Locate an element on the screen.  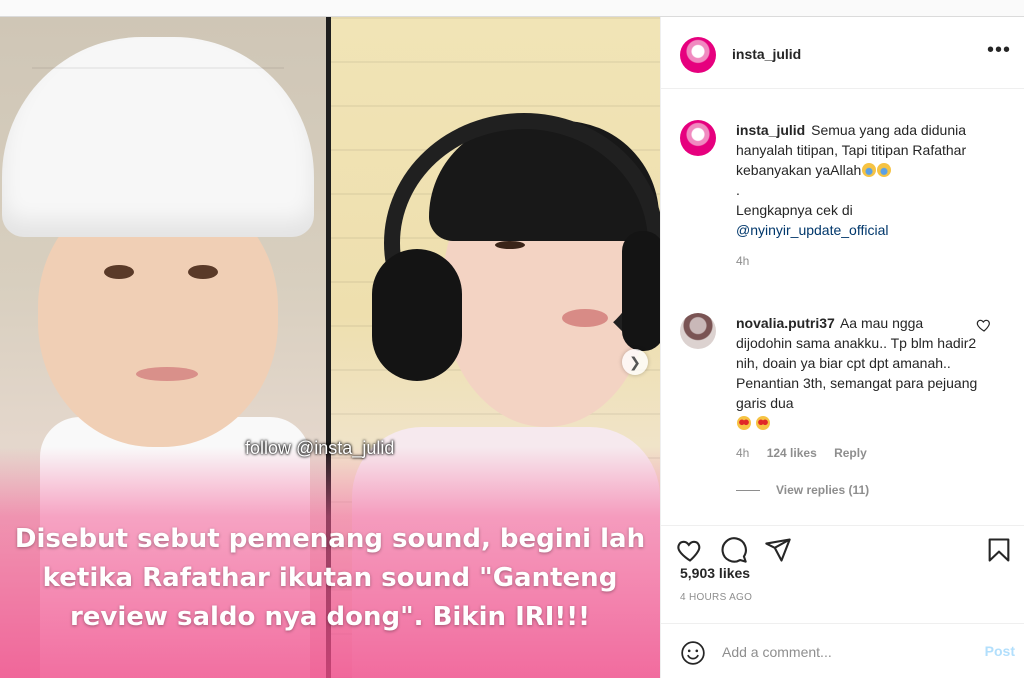
caption-mention-link: @nyinyir_update_official is located at coordinates (812, 230).